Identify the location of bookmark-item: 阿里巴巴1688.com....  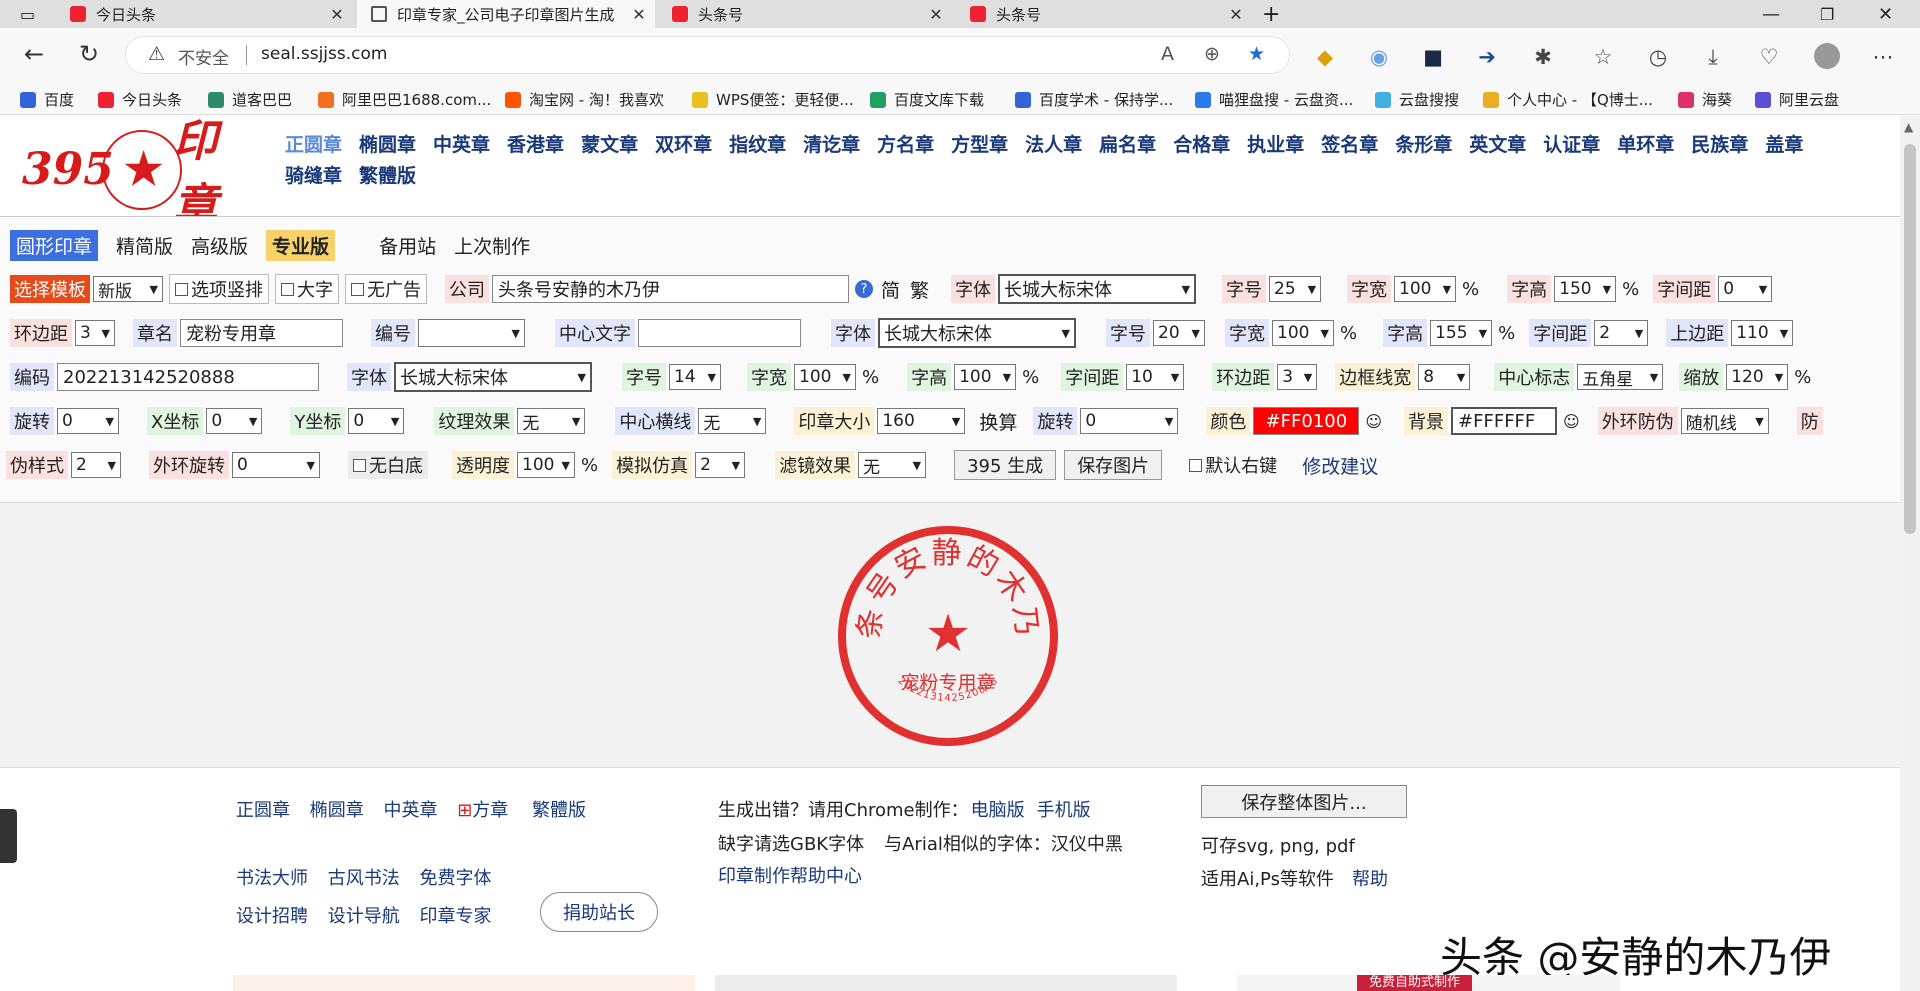
(404, 99).